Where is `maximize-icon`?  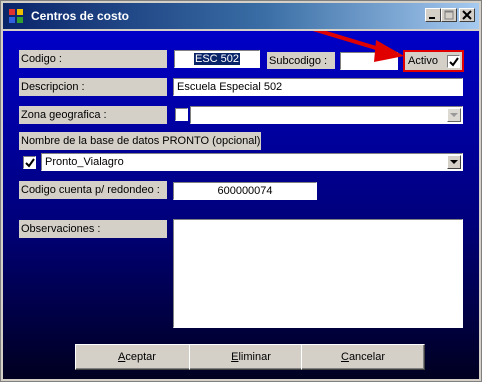
maximize-icon is located at coordinates (449, 15).